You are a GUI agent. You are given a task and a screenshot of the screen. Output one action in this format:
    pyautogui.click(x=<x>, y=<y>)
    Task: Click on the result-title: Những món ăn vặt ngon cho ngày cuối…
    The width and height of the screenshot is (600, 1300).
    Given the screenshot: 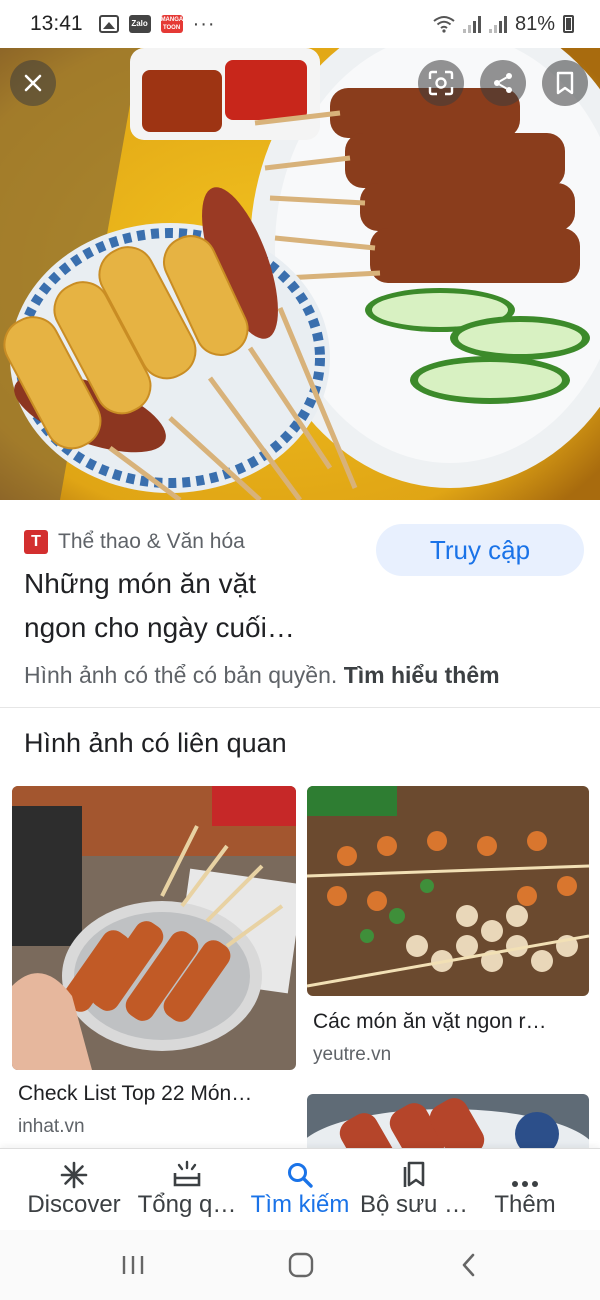 What is the action you would take?
    pyautogui.click(x=209, y=606)
    